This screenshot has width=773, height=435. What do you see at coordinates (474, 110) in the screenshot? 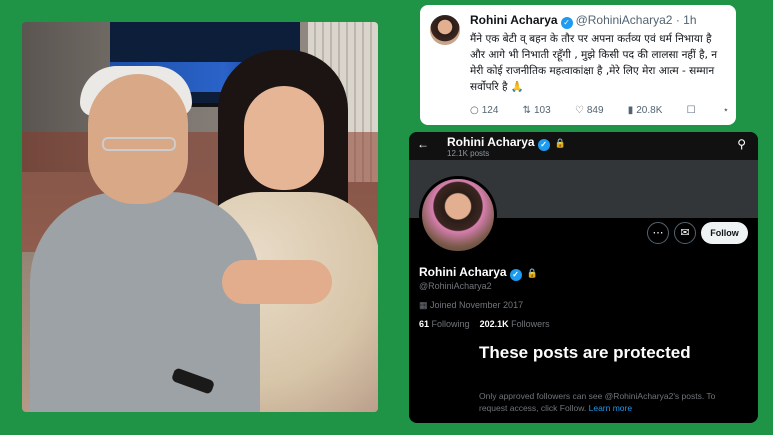
I see `reply-icon: ○` at bounding box center [474, 110].